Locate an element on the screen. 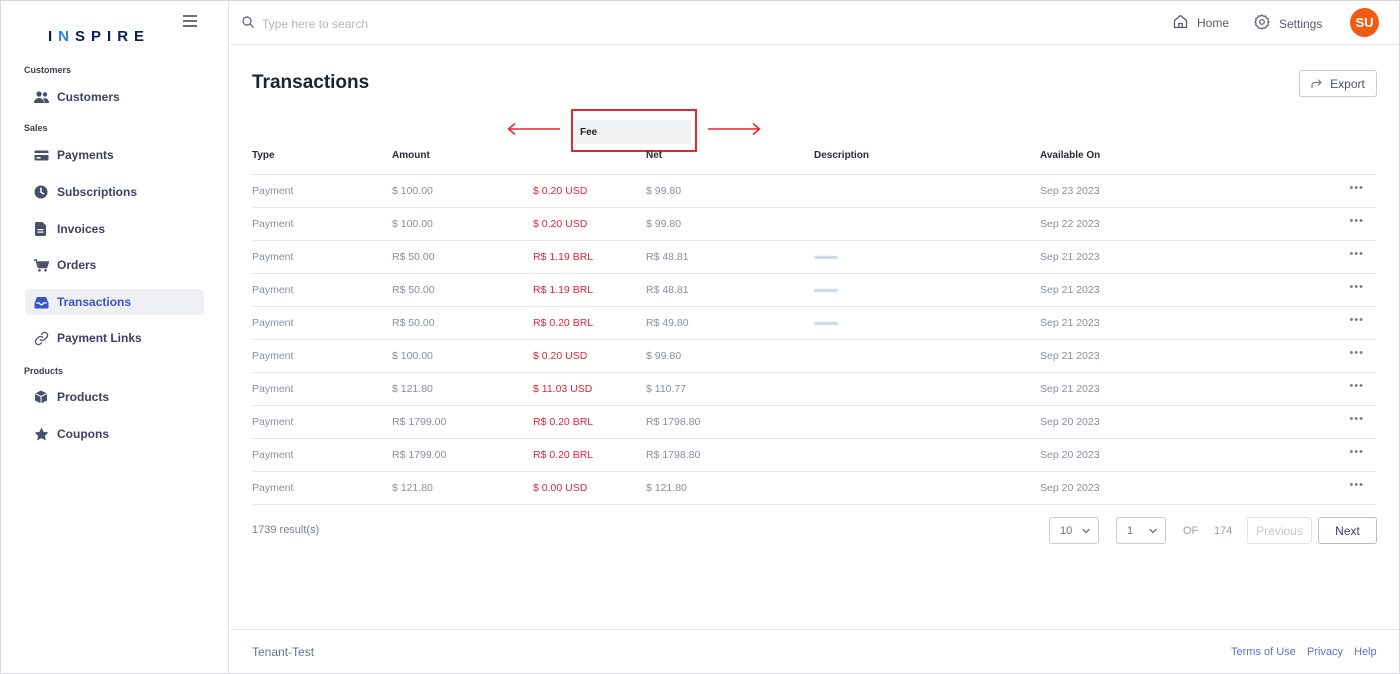 The width and height of the screenshot is (1400, 674). export-button: Export is located at coordinates (1338, 83).